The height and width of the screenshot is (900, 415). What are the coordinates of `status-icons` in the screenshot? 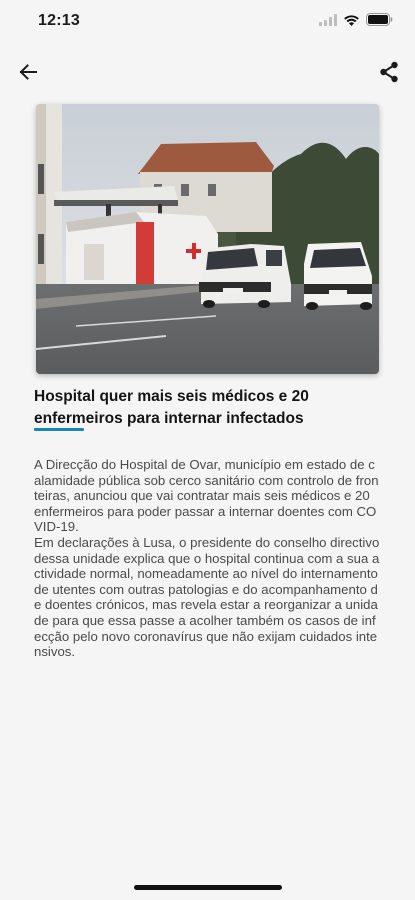 It's located at (356, 22).